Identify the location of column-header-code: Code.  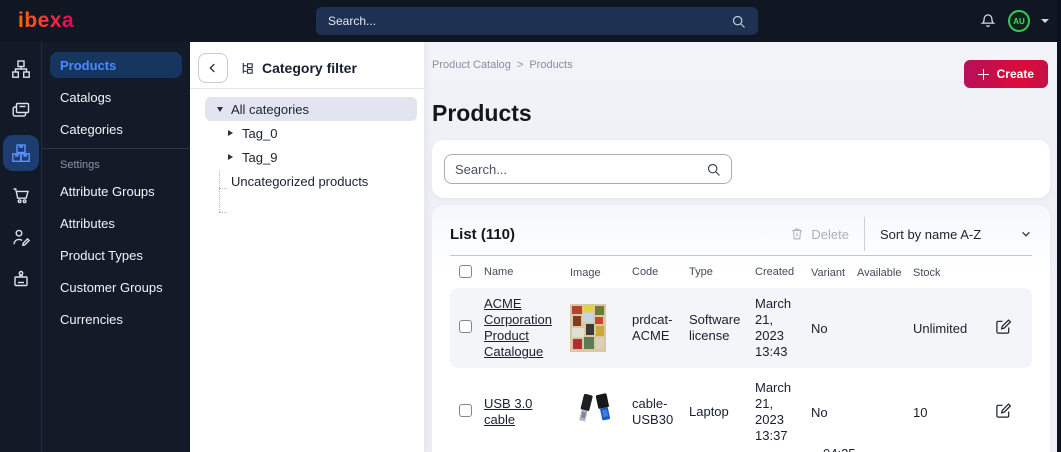
(645, 272).